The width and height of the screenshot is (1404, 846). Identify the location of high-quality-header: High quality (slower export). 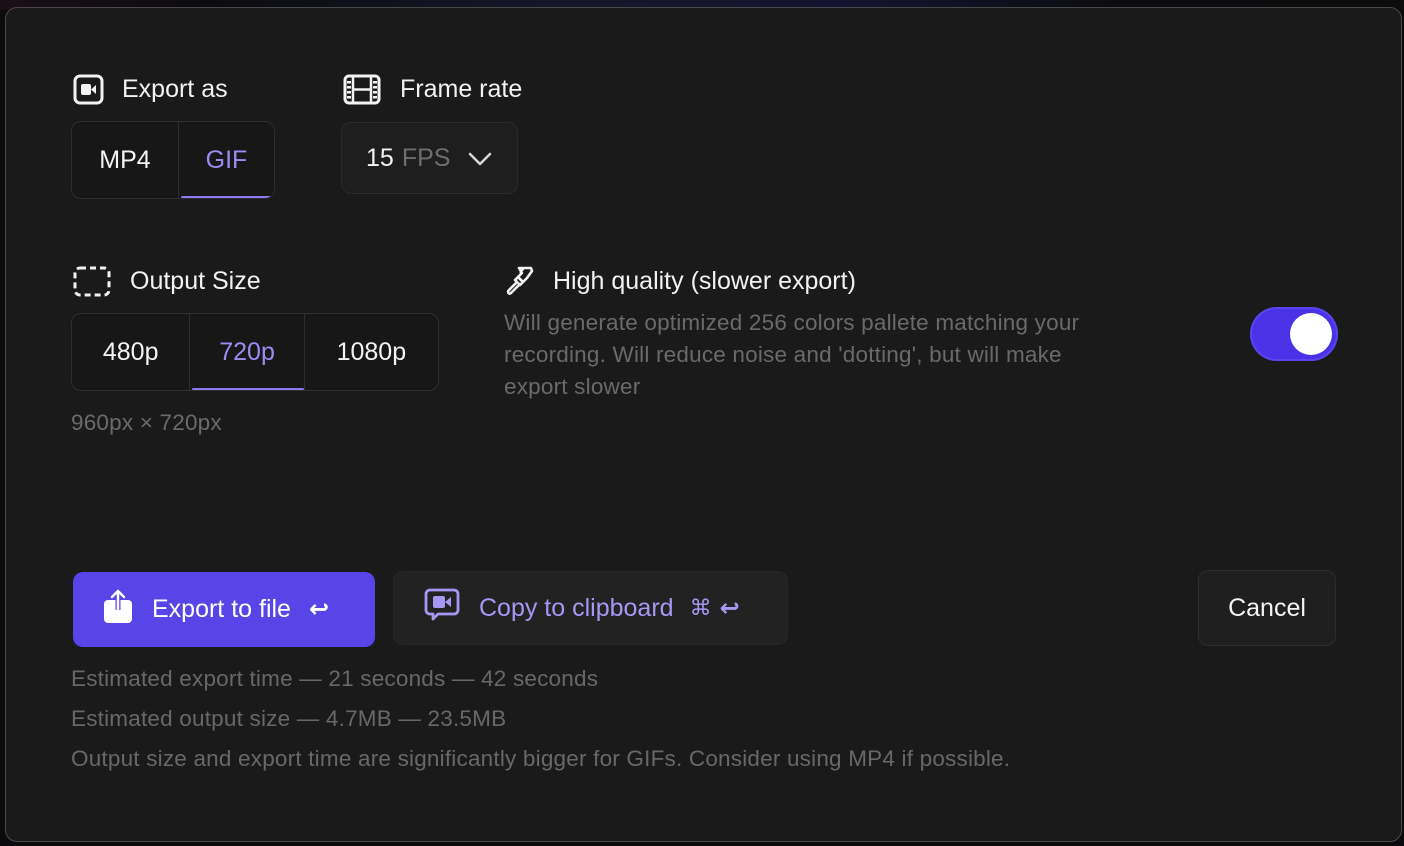
(680, 281).